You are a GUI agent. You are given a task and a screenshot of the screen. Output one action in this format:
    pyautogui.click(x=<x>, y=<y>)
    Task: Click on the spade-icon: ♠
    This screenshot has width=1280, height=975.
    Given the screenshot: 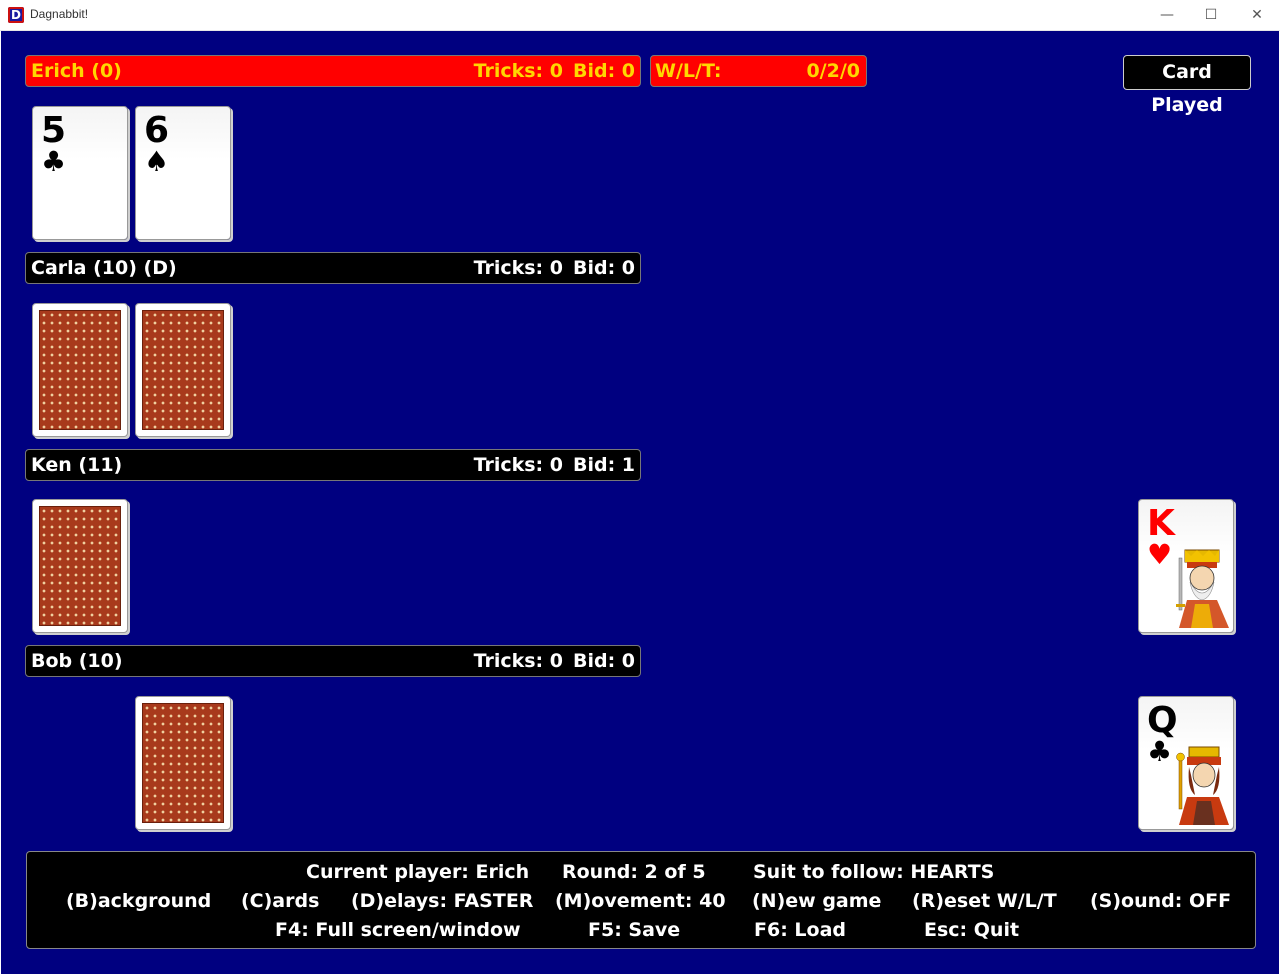 What is the action you would take?
    pyautogui.click(x=157, y=161)
    